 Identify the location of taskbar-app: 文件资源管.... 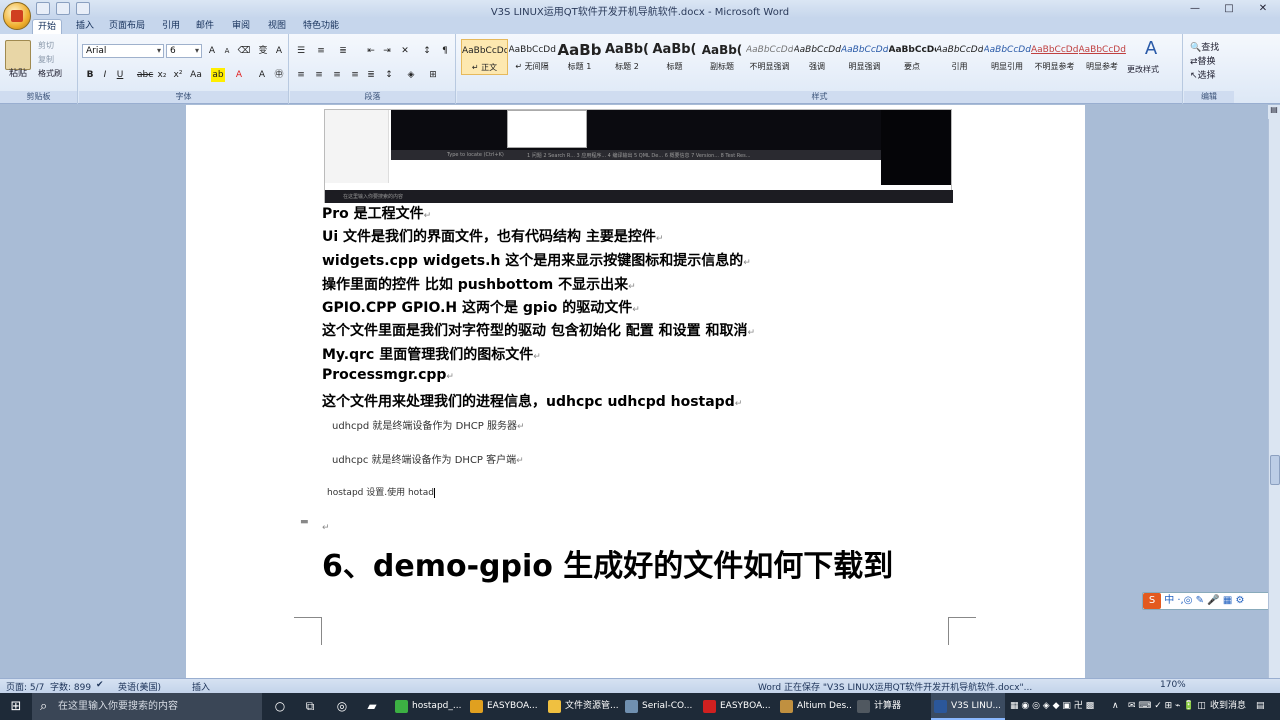
(582, 706).